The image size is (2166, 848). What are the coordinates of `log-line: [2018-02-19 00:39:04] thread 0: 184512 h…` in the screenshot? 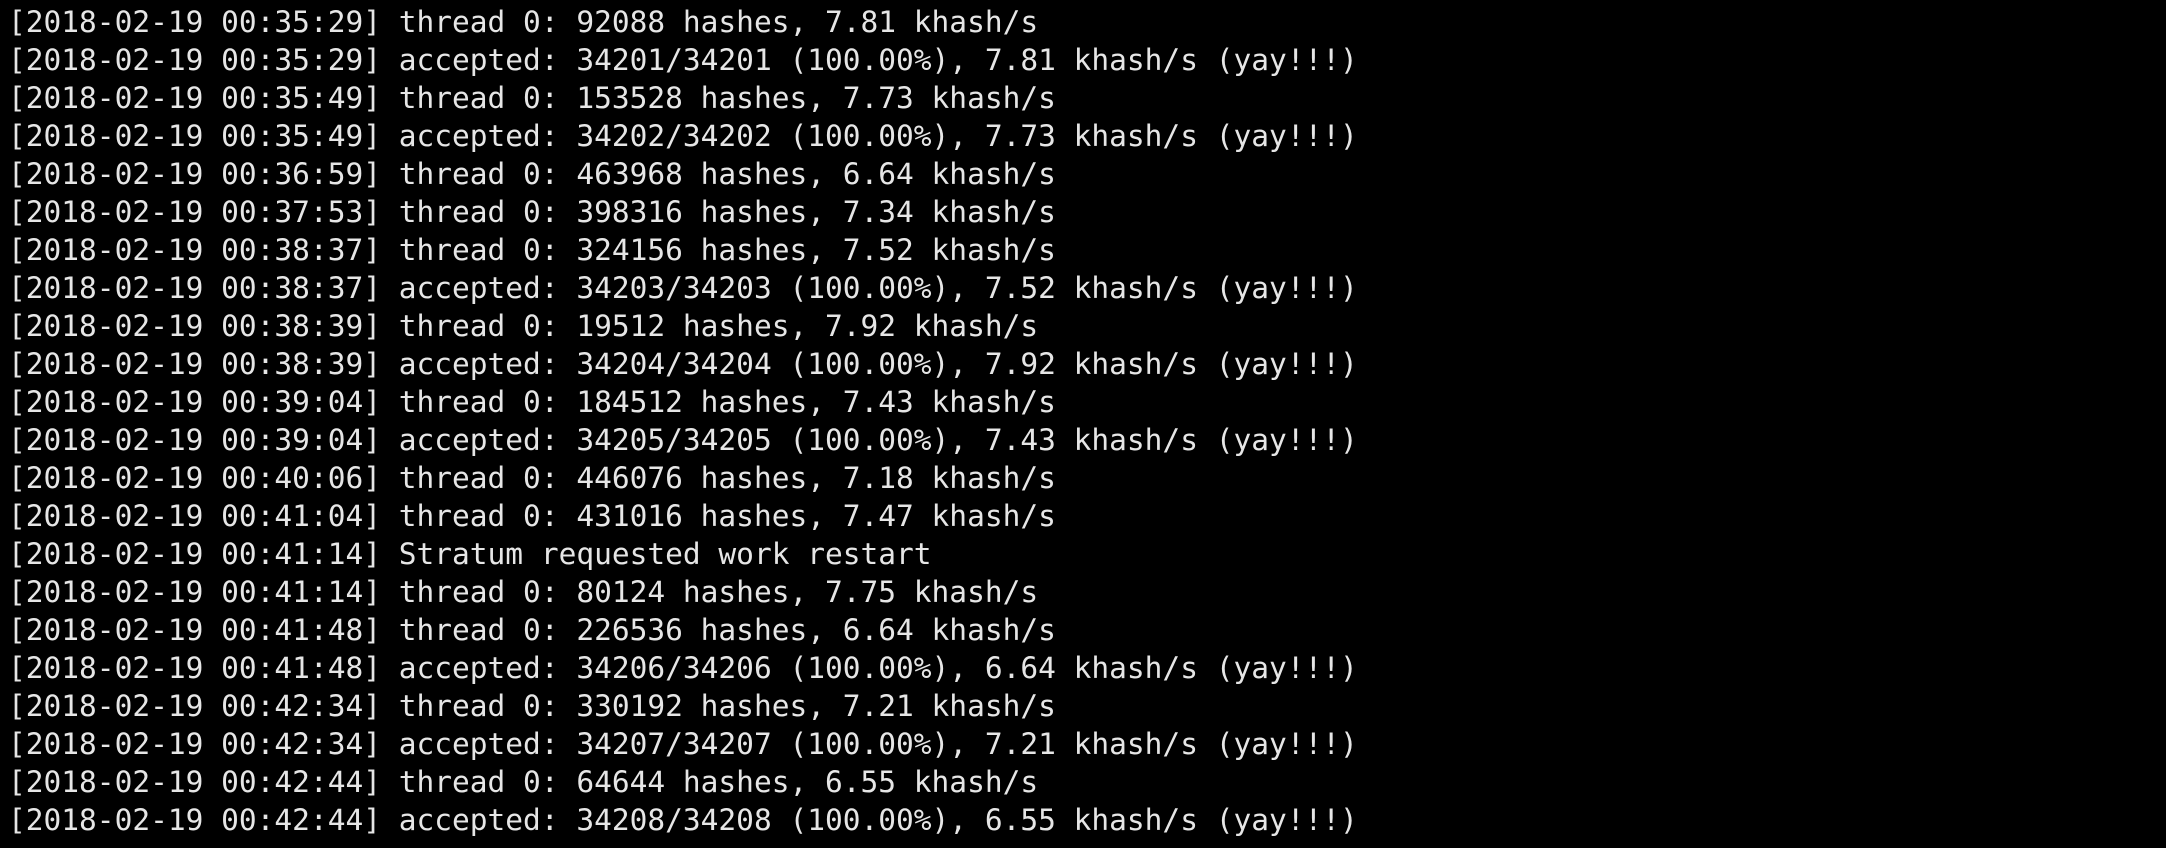 It's located at (532, 402).